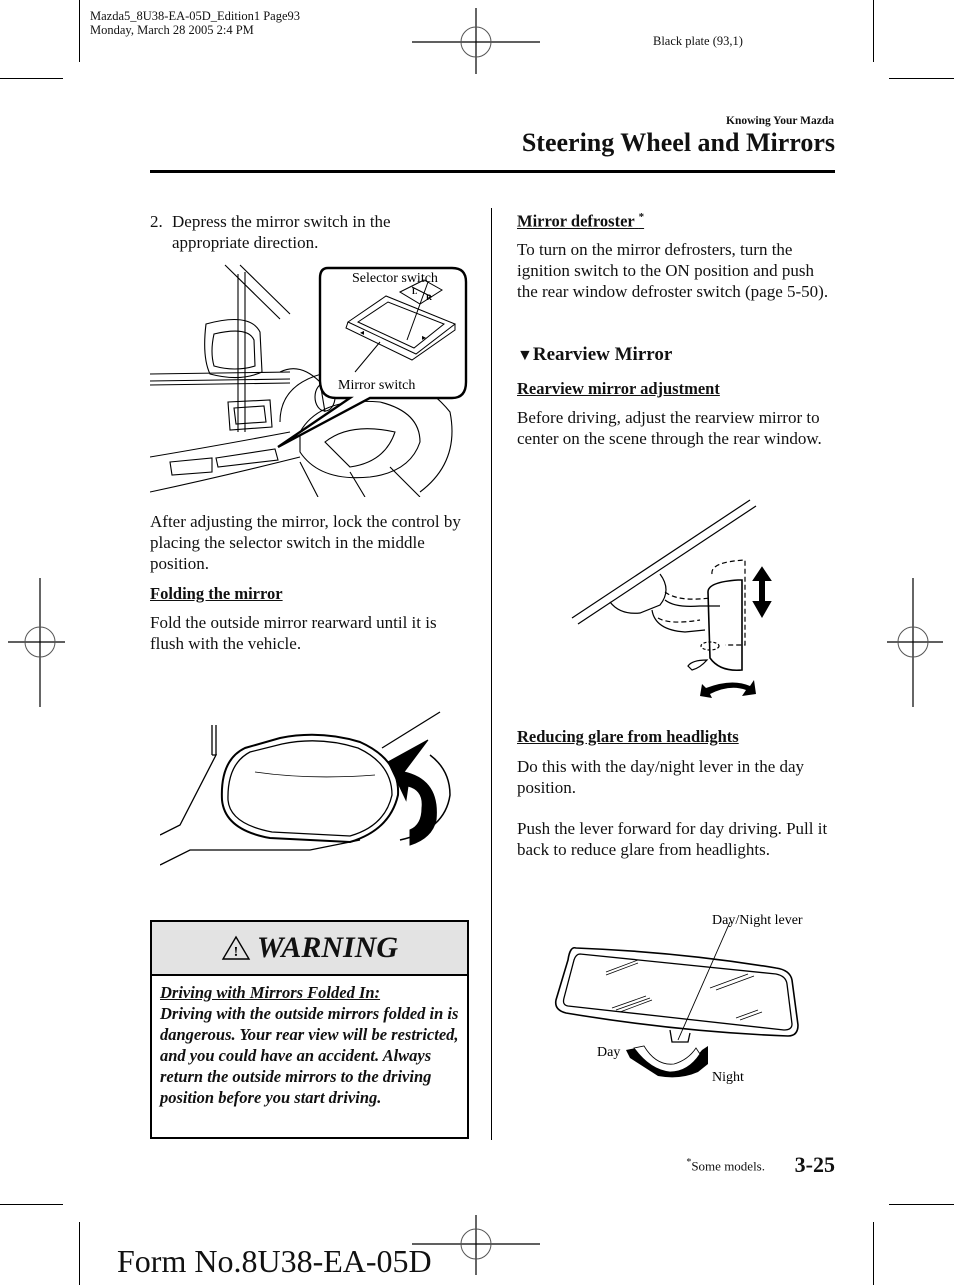  I want to click on warning-triangle-icon: !, so click(236, 947).